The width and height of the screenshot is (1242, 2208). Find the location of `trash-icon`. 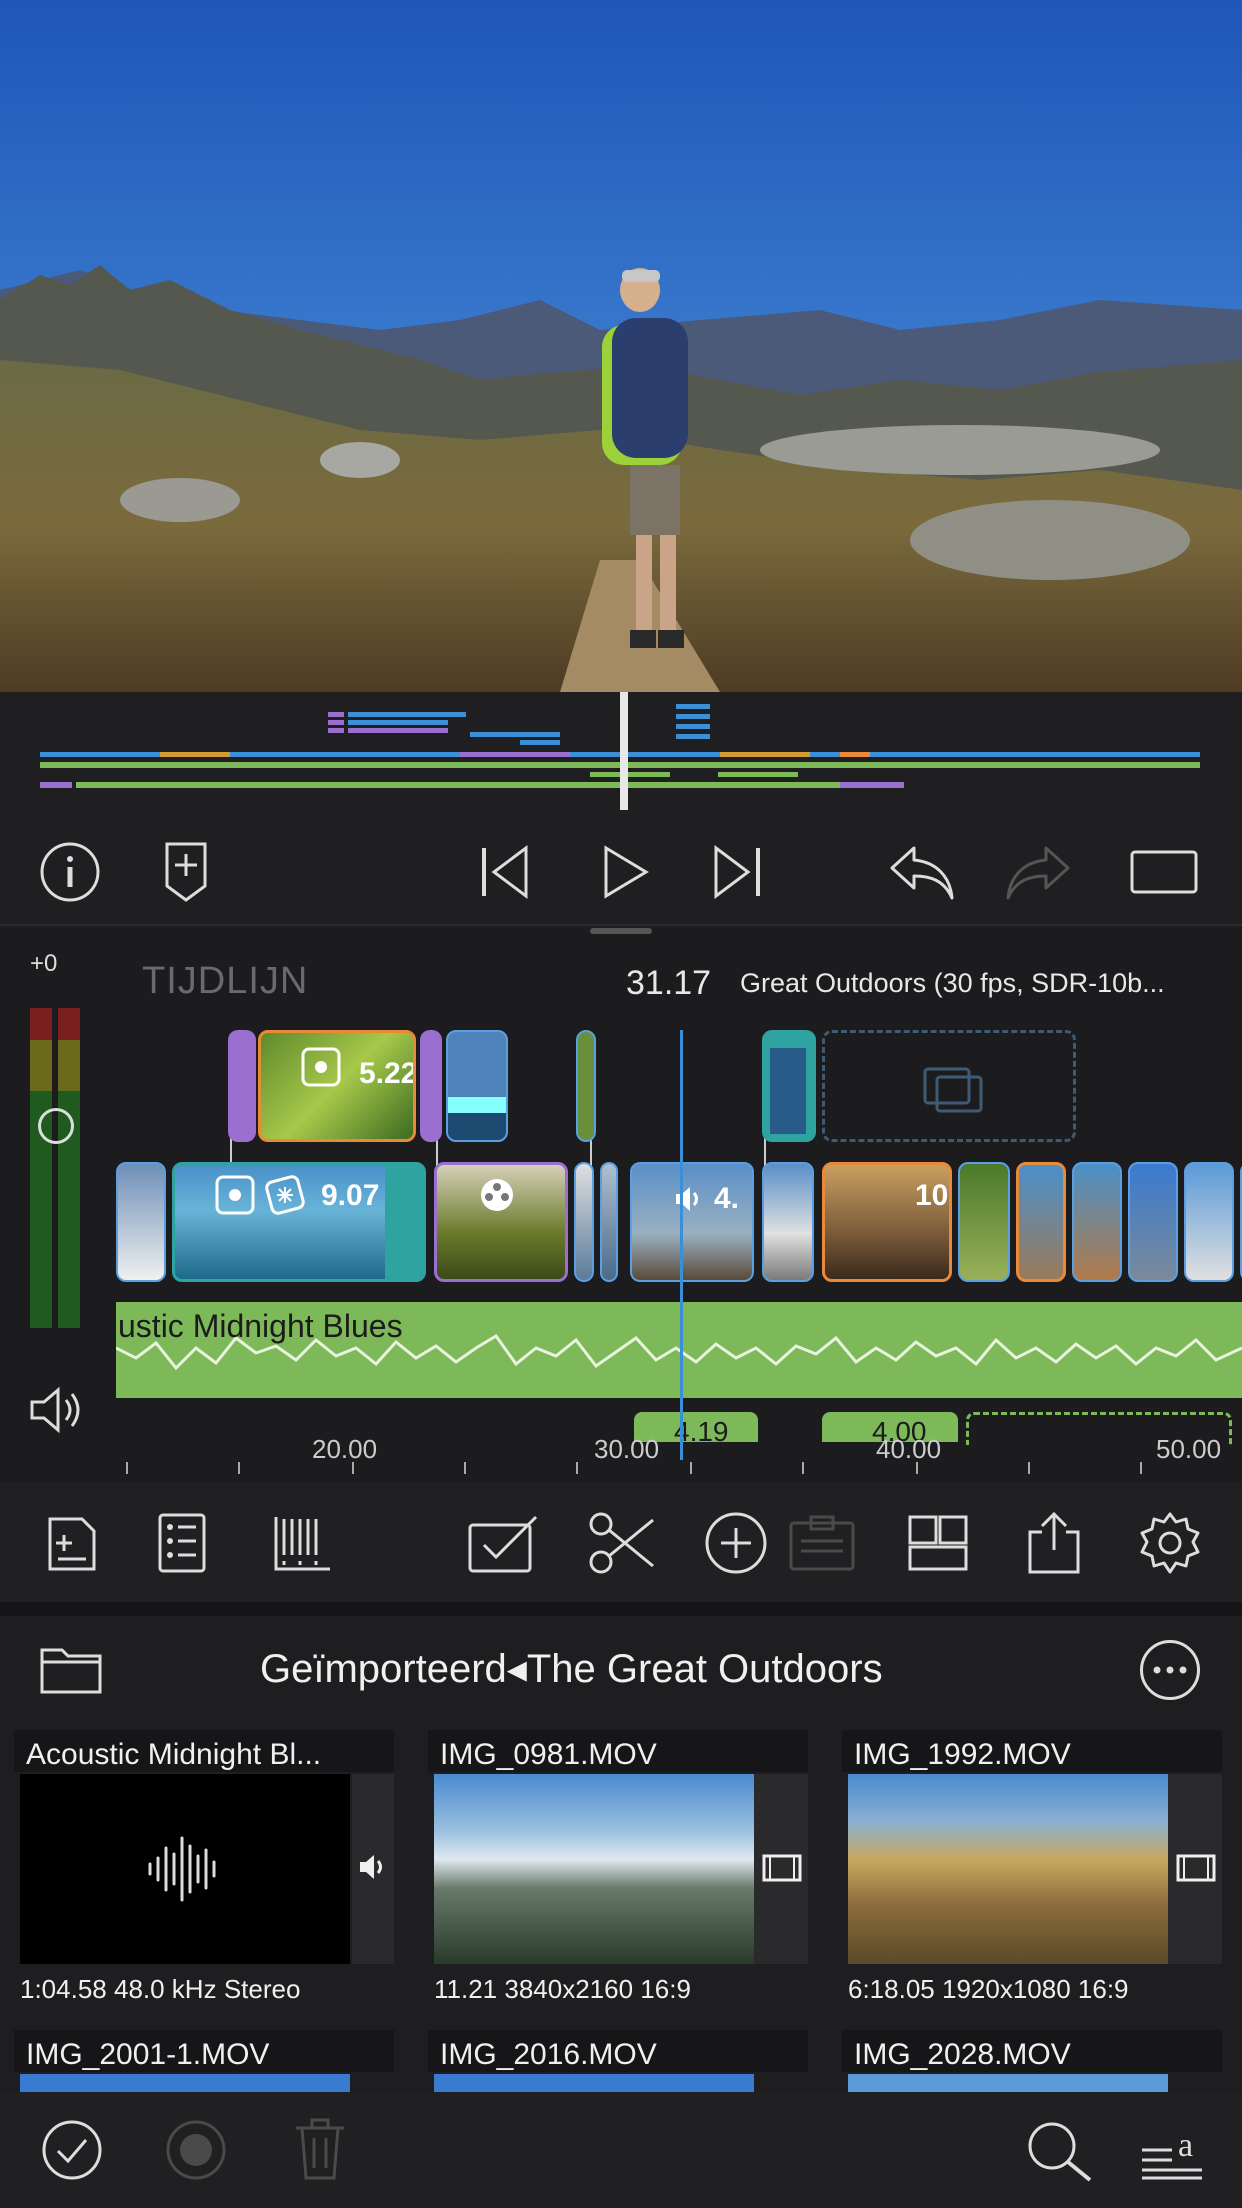

trash-icon is located at coordinates (320, 2151).